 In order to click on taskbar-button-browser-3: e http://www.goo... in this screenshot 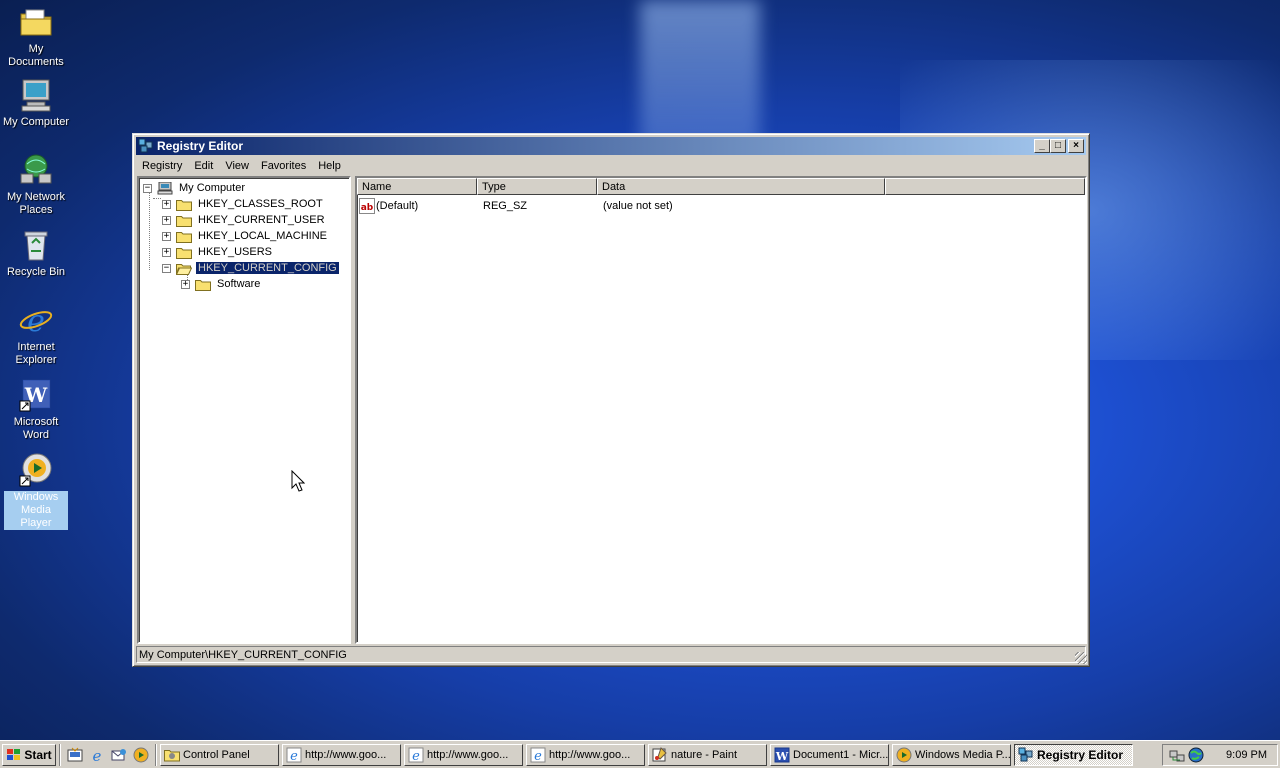, I will do `click(585, 754)`.